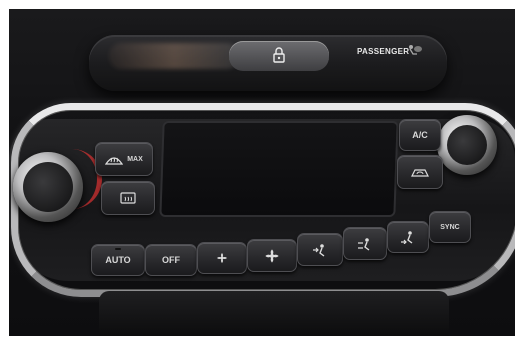 The image size is (525, 345). I want to click on off-button: OFF, so click(171, 260).